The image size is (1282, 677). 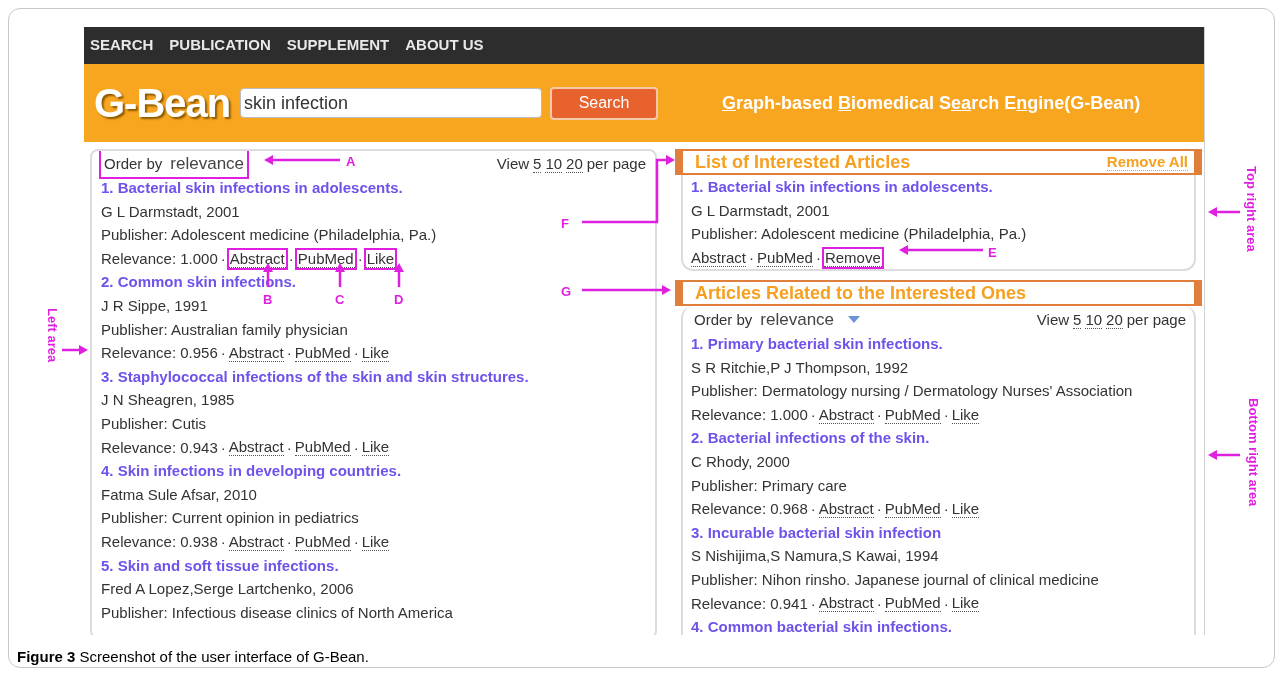 I want to click on nav-link: SEARCH, so click(x=122, y=45).